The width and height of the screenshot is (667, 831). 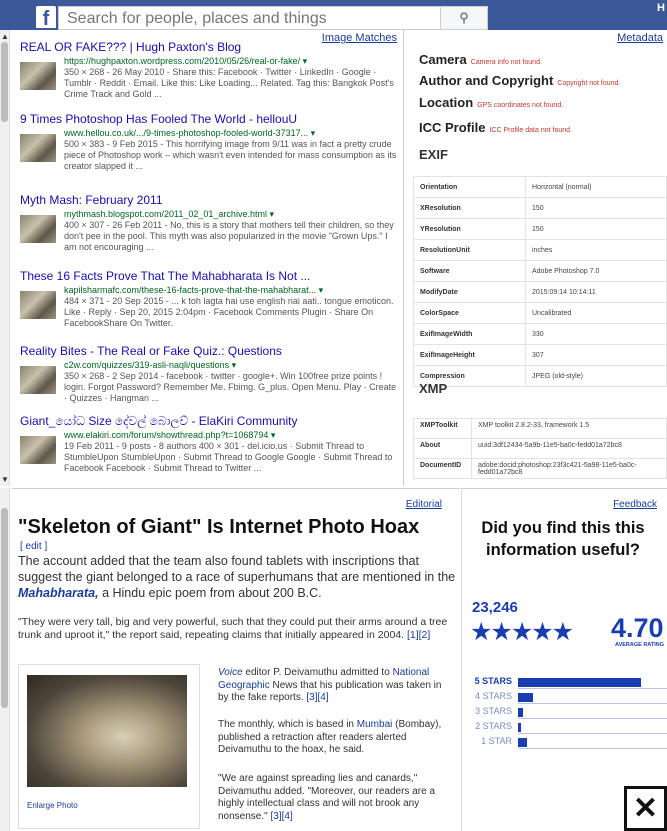 I want to click on rating-row: 1 STAR, so click(x=564, y=743).